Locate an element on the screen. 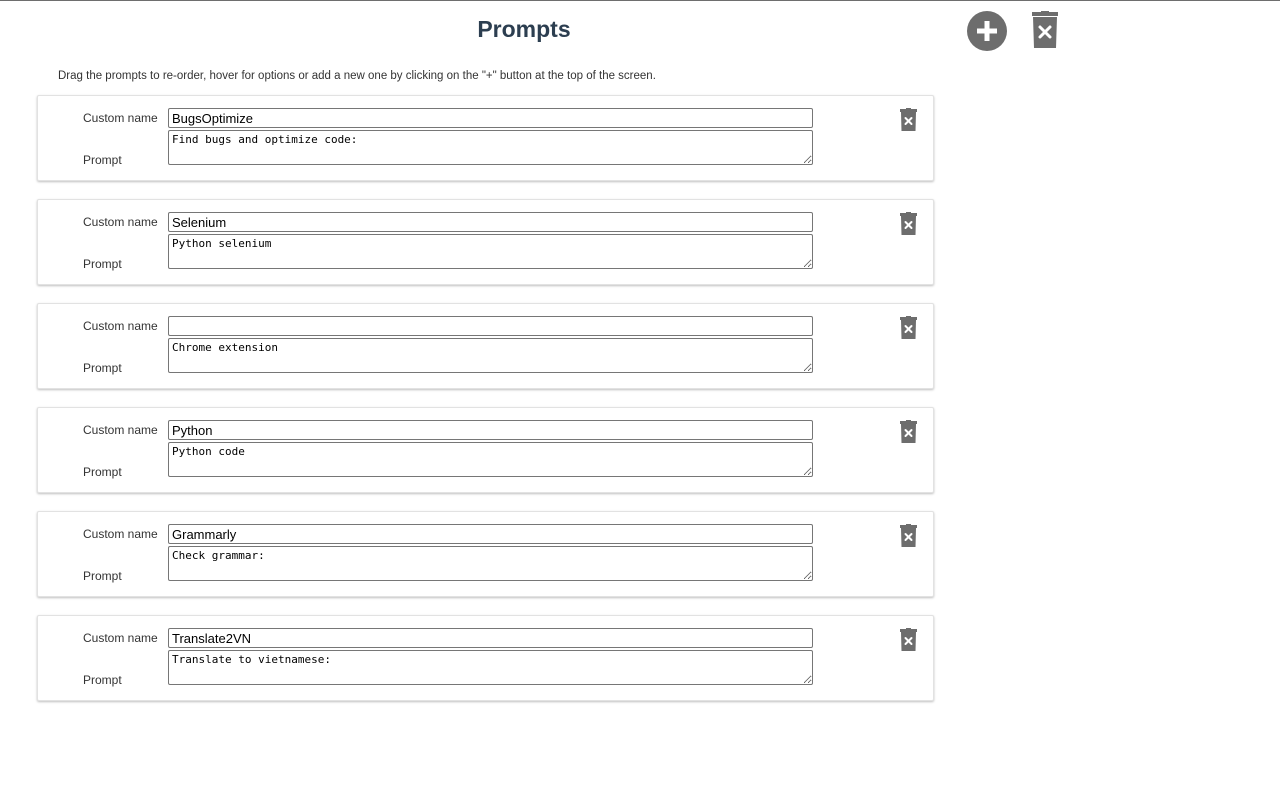 This screenshot has width=1280, height=800. clear-all-button is located at coordinates (1045, 30).